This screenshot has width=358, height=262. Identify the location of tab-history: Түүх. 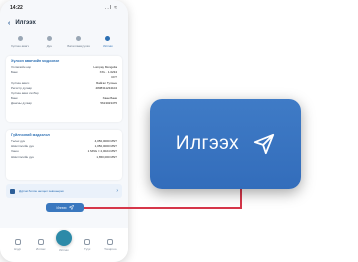
(87, 245).